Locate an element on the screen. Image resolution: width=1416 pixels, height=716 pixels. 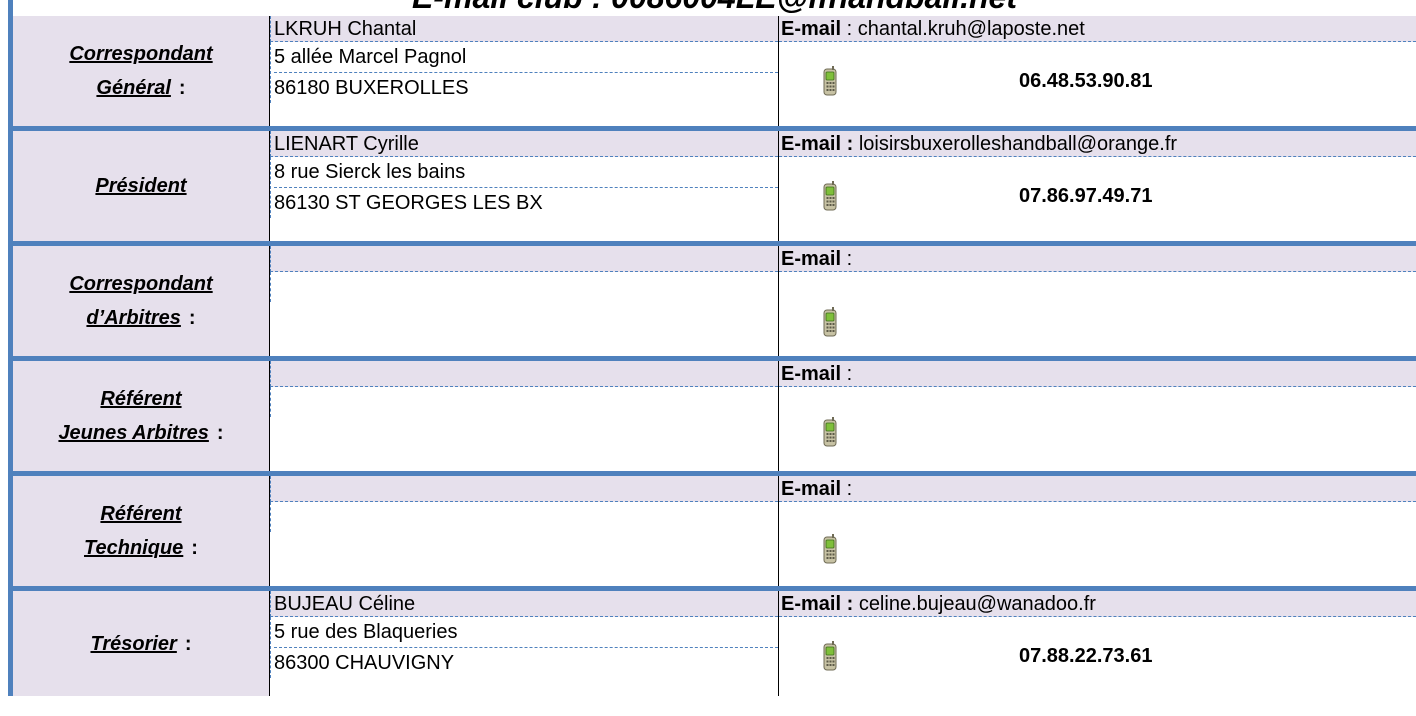
role-label-line: Jeunes Arbitres: is located at coordinates (141, 433).